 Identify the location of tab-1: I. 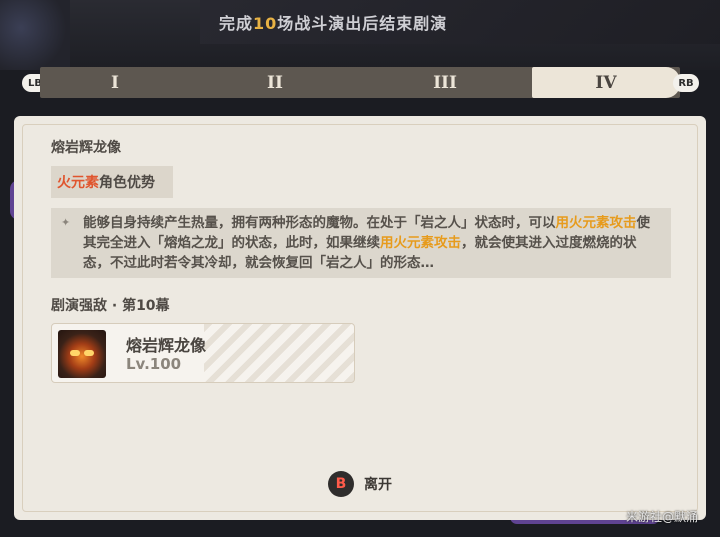
(115, 82).